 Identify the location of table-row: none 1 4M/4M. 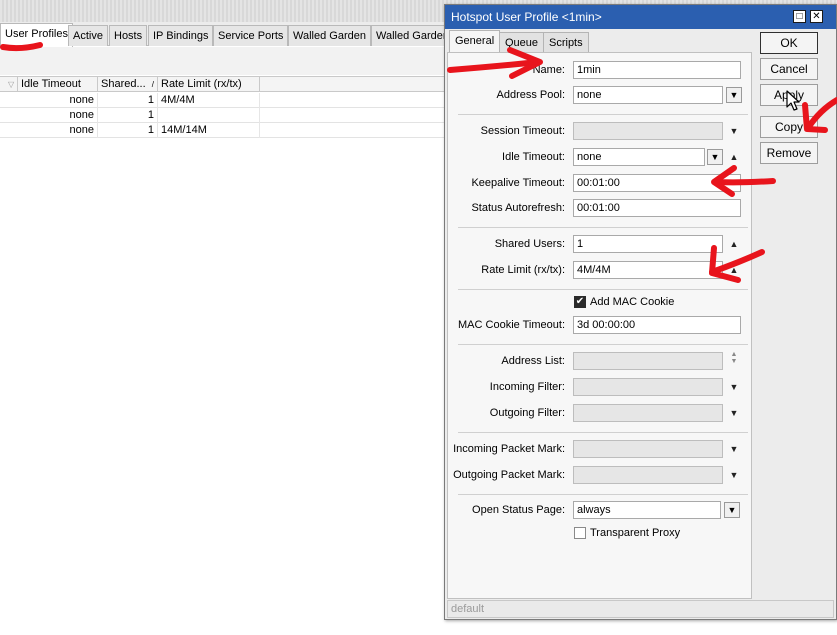
(222, 100).